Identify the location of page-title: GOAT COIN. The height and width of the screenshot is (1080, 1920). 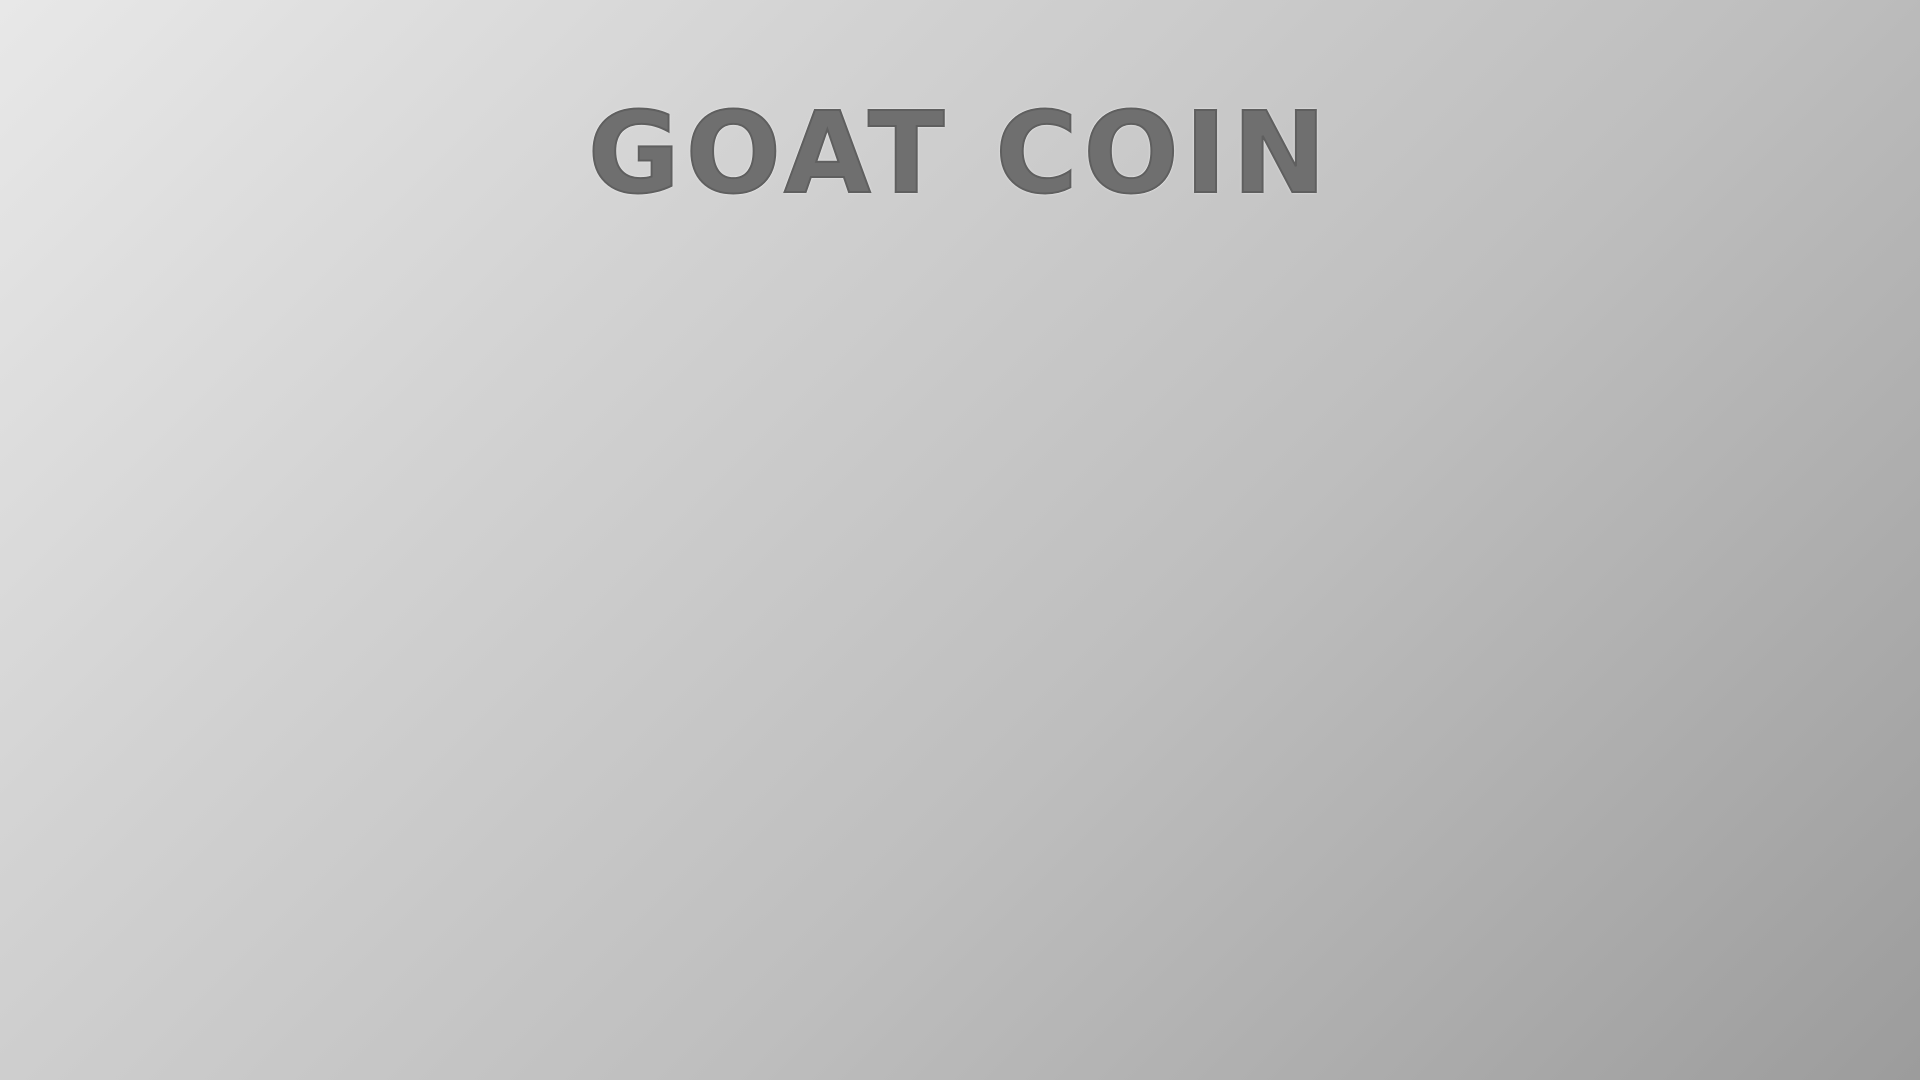
(960, 154).